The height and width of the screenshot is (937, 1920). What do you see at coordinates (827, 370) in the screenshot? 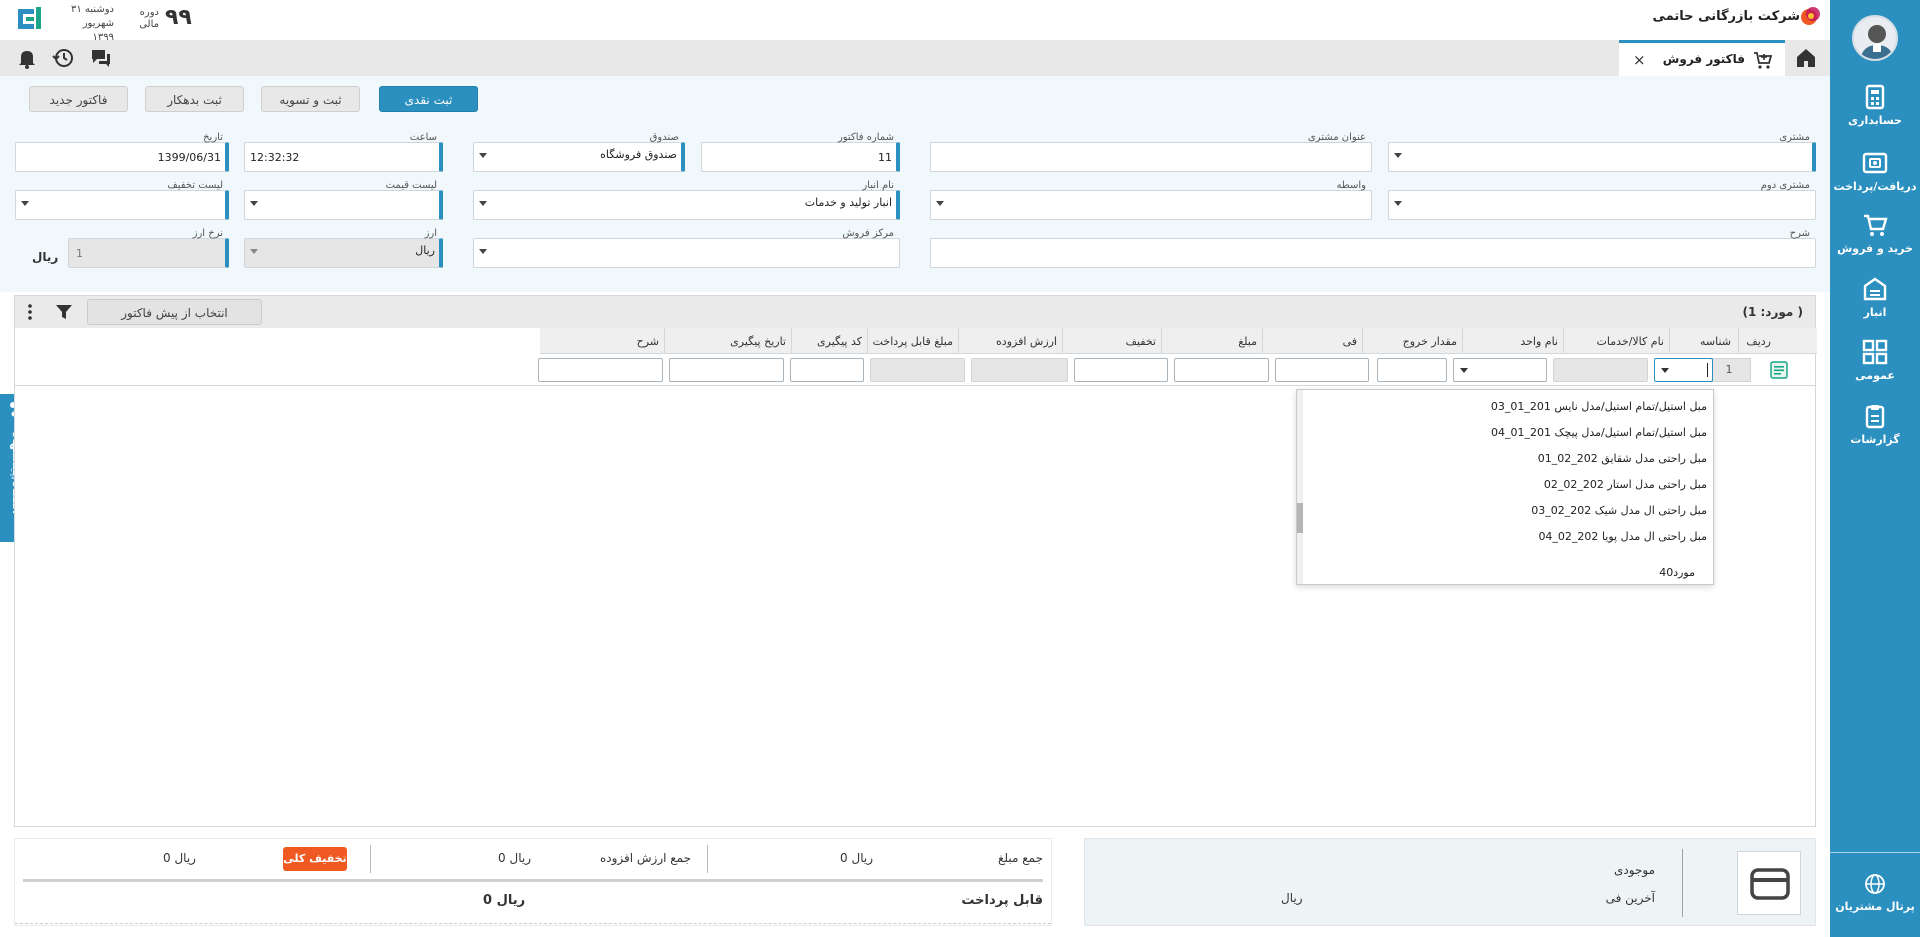
I see `tracking-code-input` at bounding box center [827, 370].